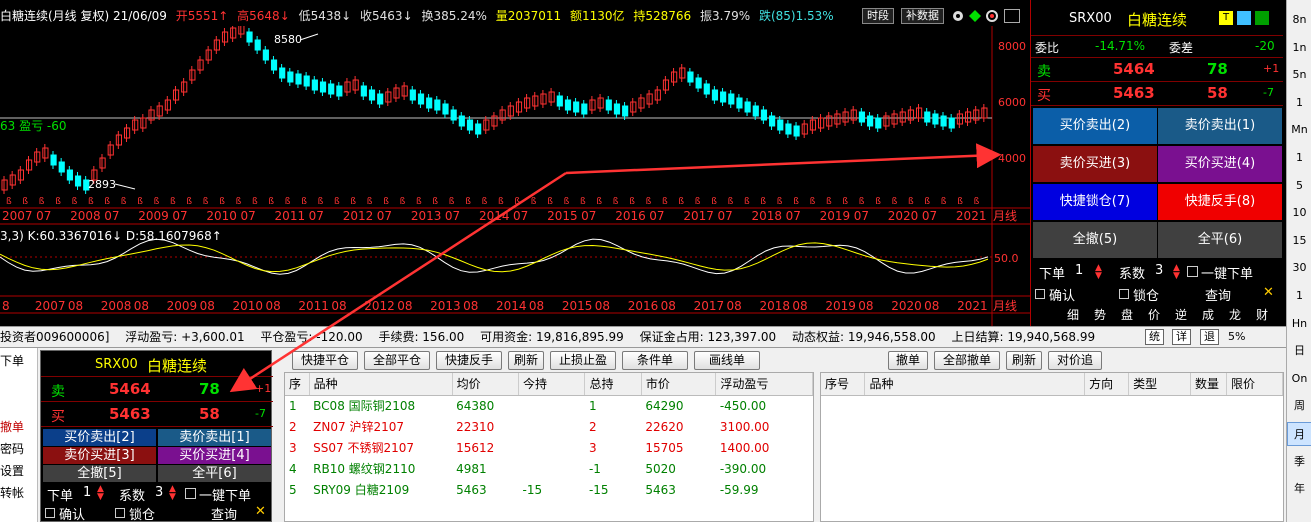 The height and width of the screenshot is (522, 1311). I want to click on quote-tab: 财, so click(1262, 314).